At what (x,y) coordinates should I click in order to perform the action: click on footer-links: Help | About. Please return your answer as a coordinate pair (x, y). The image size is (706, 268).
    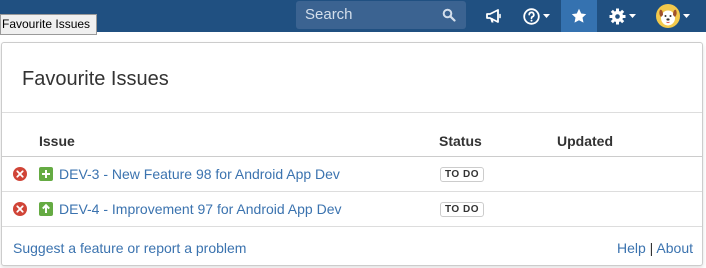
    Looking at the image, I should click on (655, 248).